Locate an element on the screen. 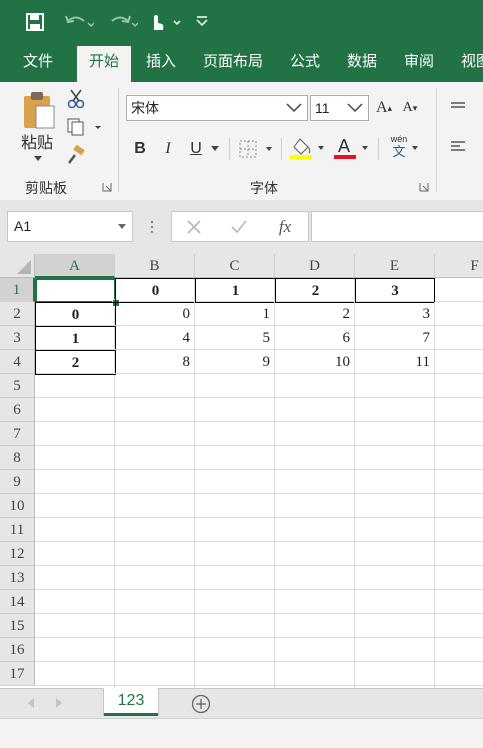  column-header-a: A is located at coordinates (75, 266).